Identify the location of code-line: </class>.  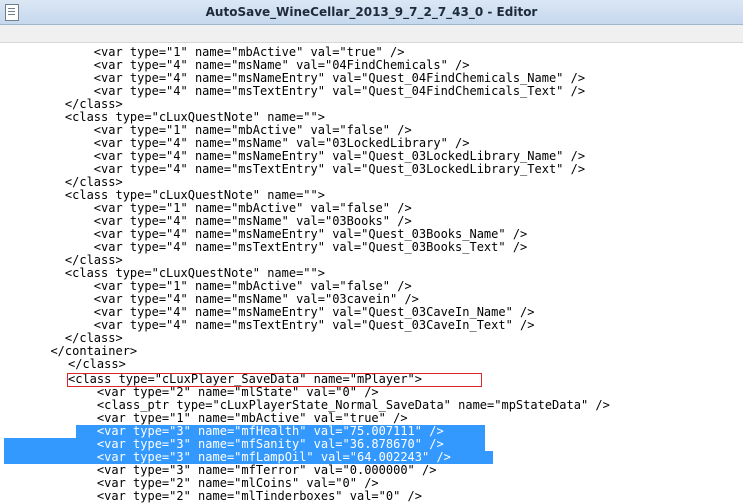
(97, 364).